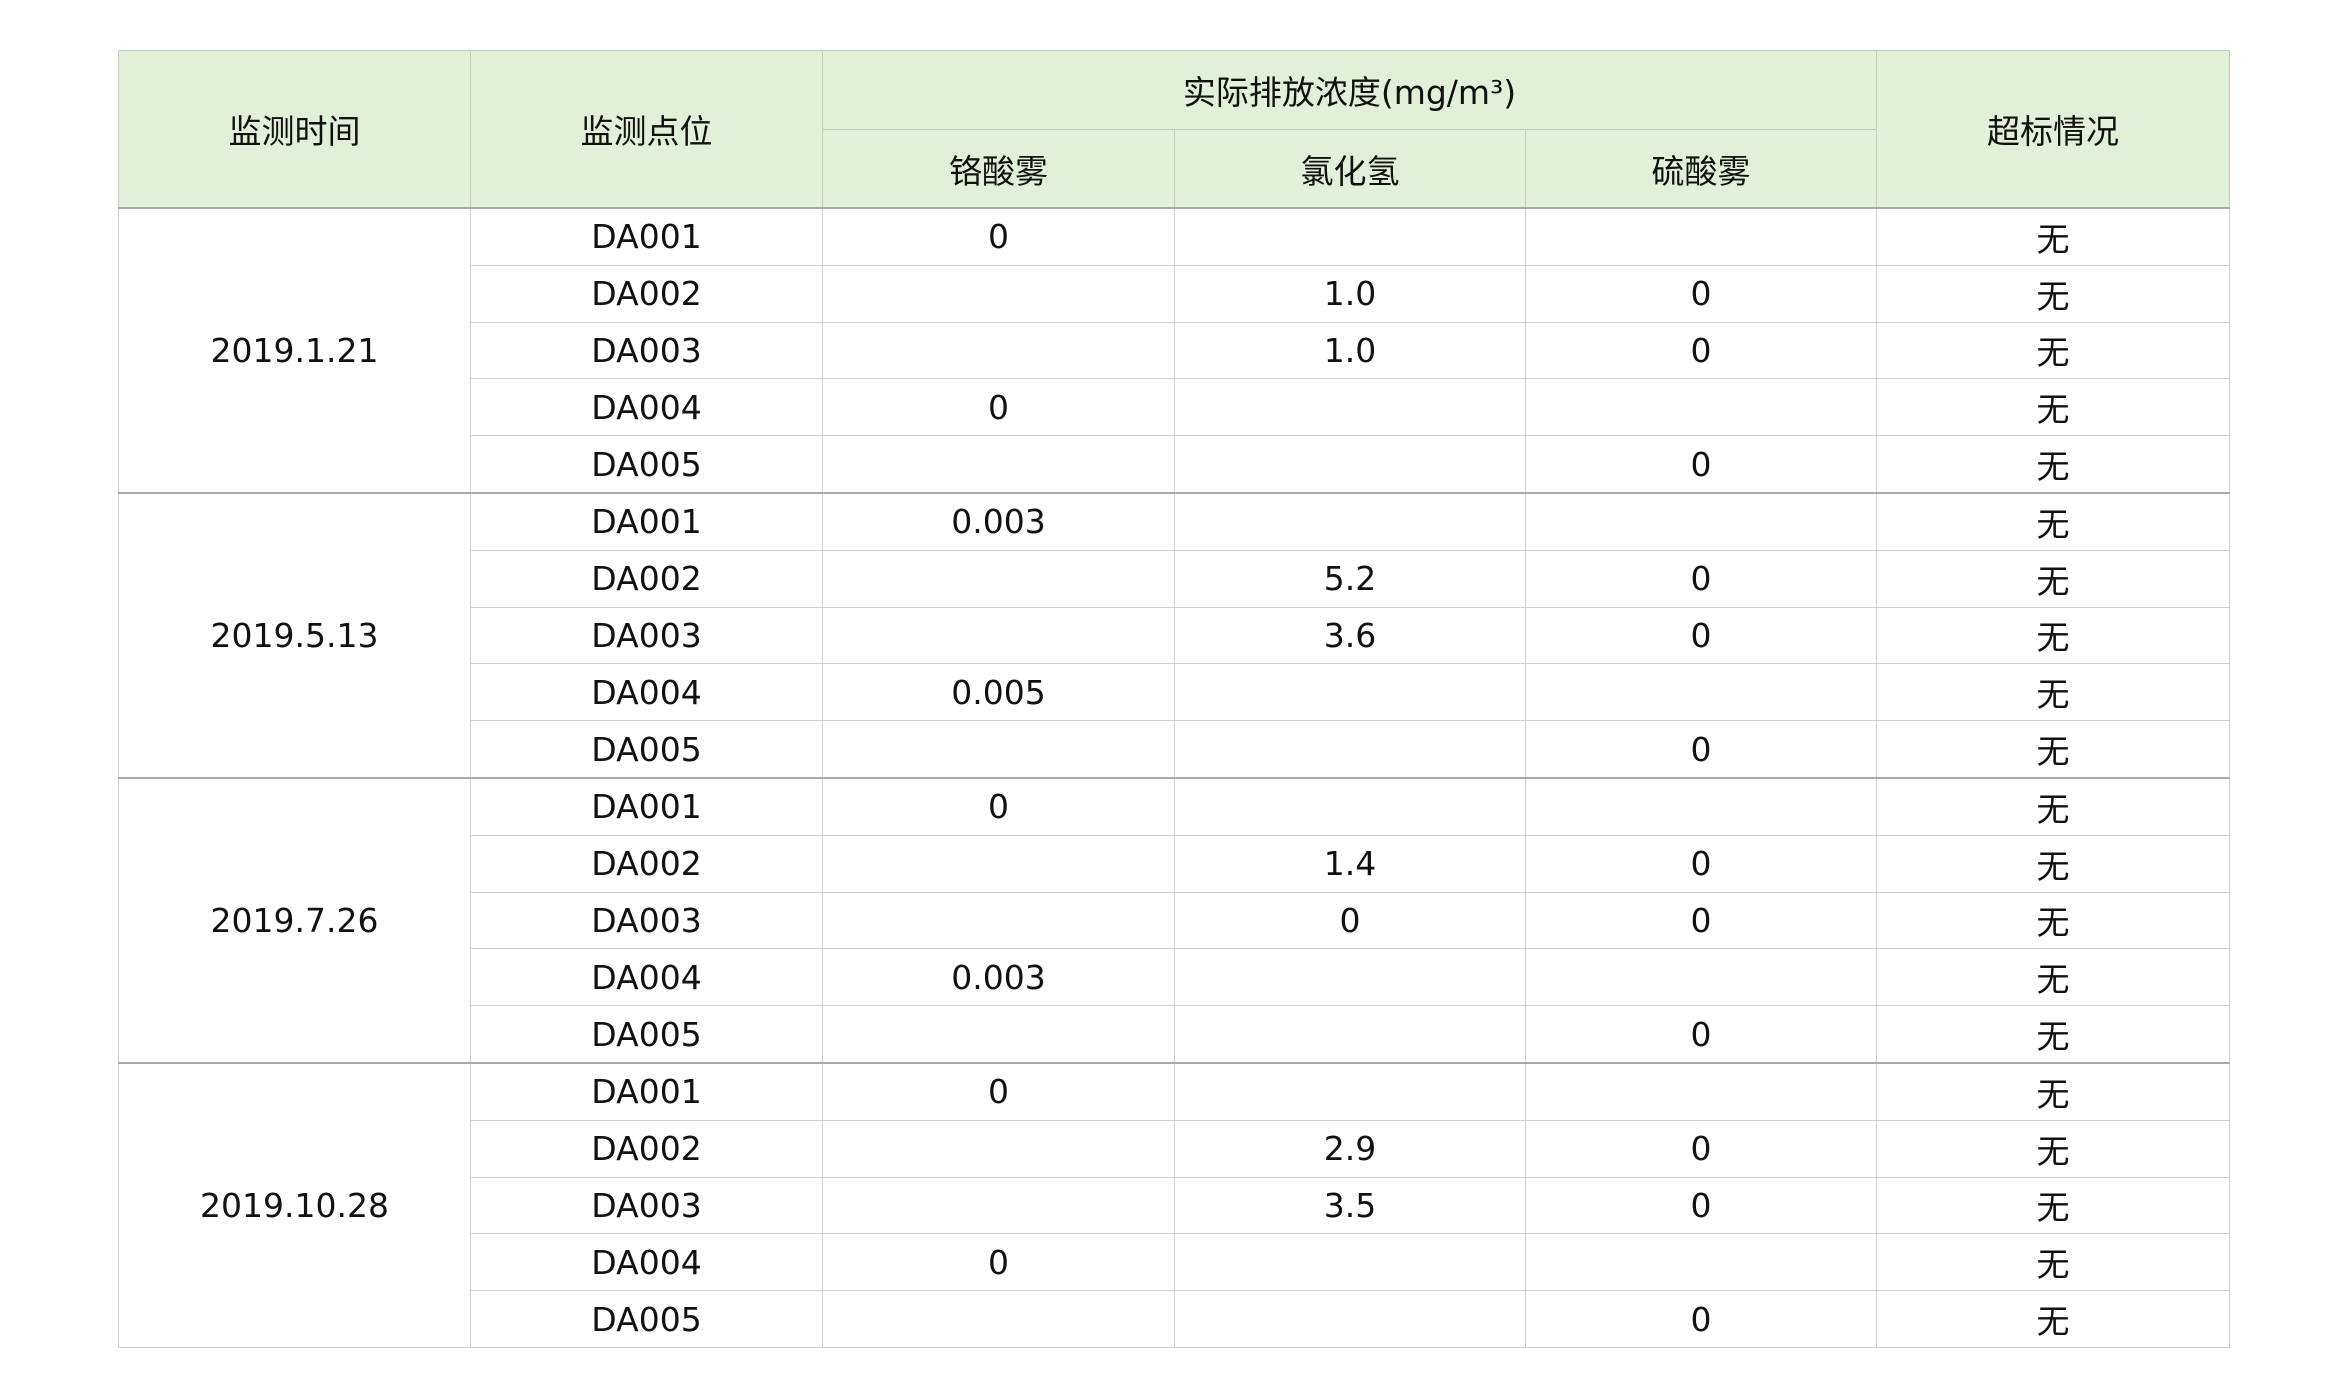 This screenshot has height=1383, width=2338. I want to click on cell-hydrogen-chloride: 1.4, so click(1350, 863).